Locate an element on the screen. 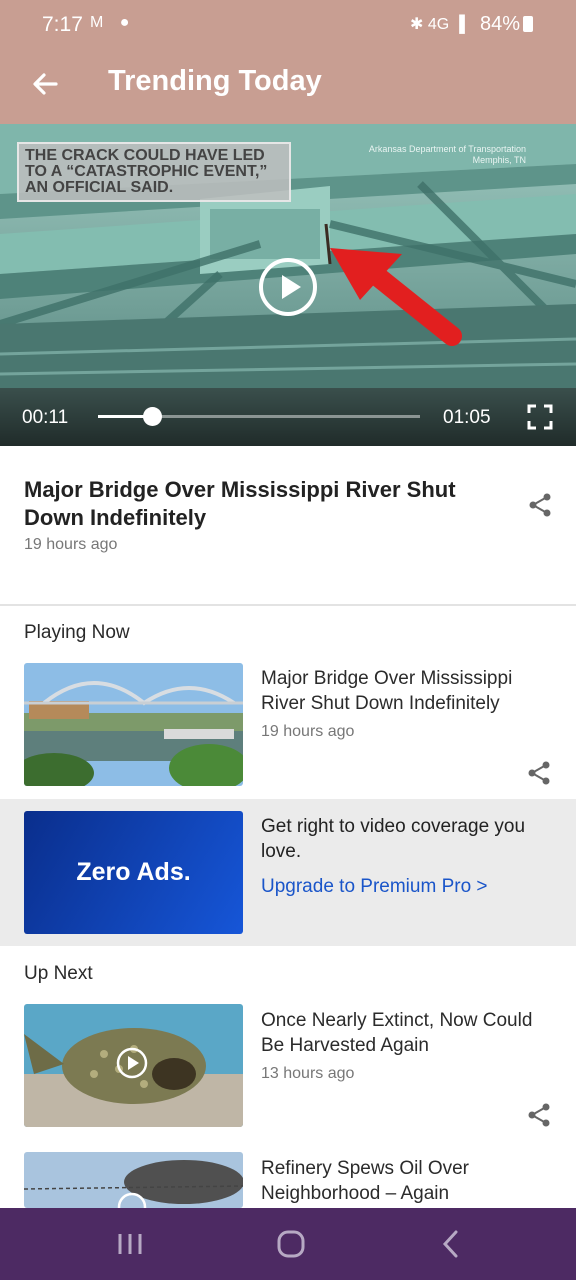 The image size is (576, 1280). fullscreen-icon is located at coordinates (540, 417).